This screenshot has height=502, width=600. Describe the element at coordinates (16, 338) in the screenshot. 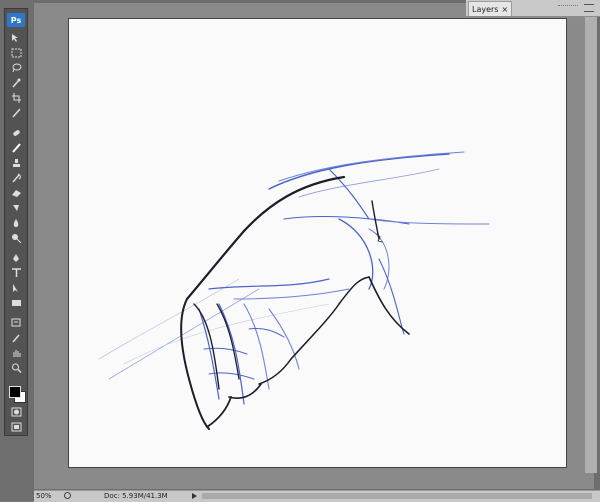

I see `eyedropper-tool-icon` at that location.